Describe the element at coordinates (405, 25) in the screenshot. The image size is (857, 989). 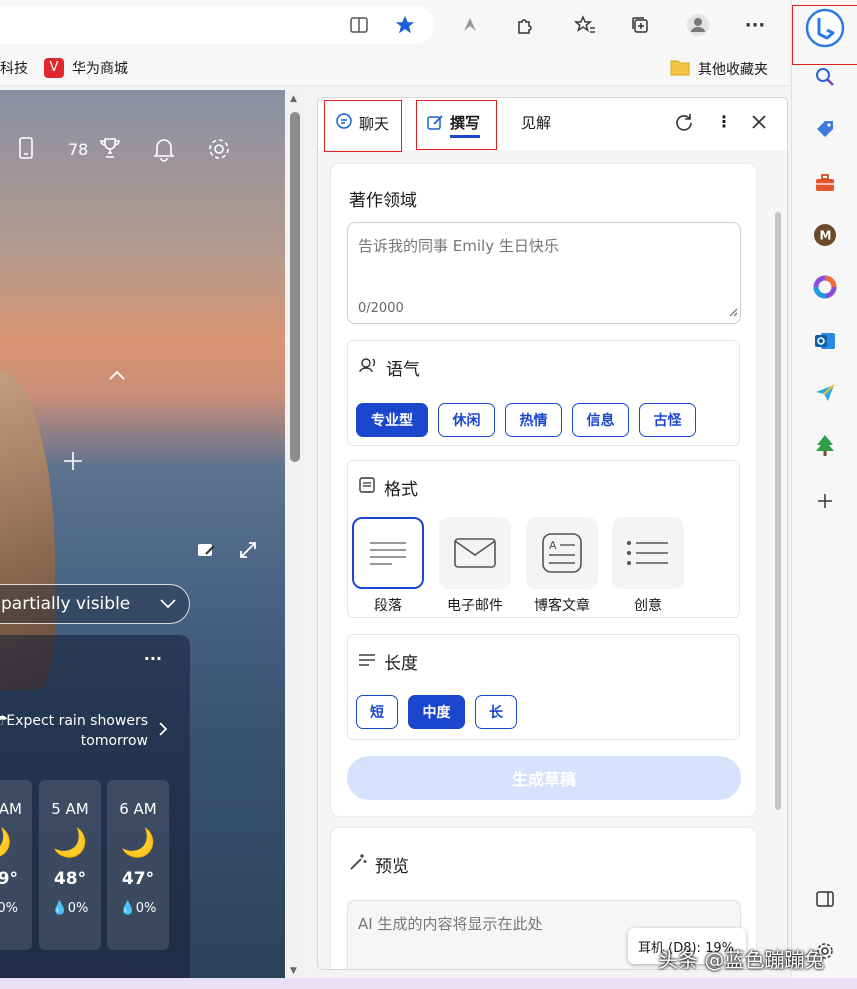
I see `favorite-star-icon` at that location.